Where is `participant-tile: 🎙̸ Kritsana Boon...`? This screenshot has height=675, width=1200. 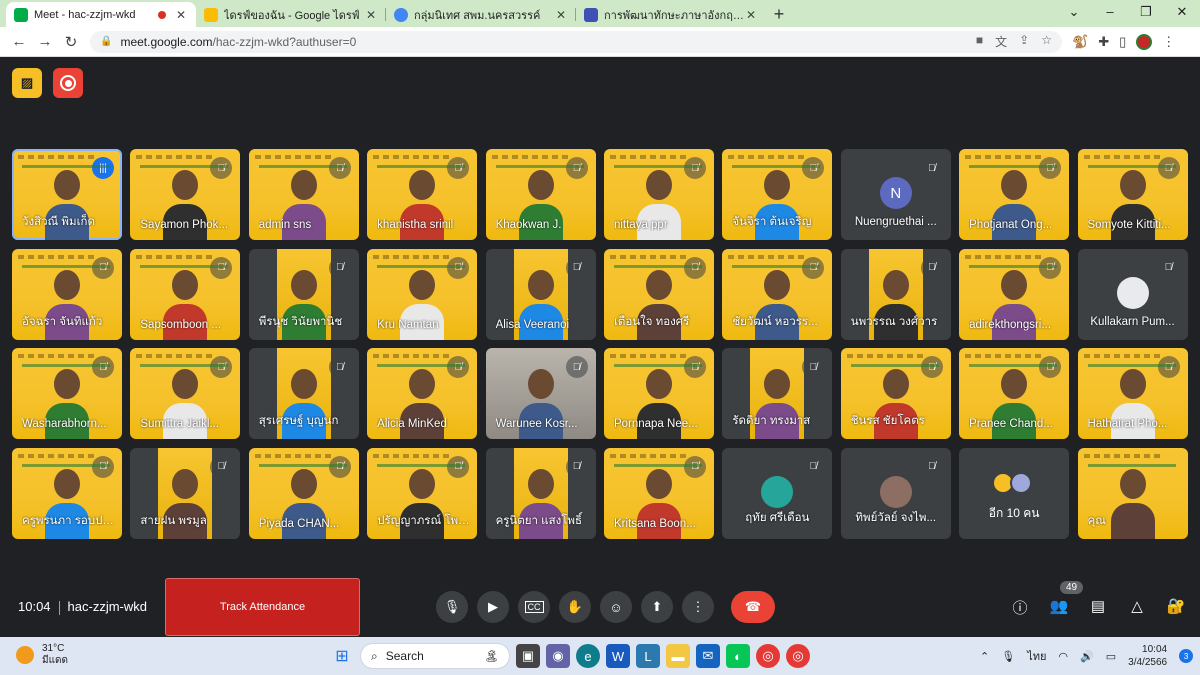 participant-tile: 🎙̸ Kritsana Boon... is located at coordinates (658, 493).